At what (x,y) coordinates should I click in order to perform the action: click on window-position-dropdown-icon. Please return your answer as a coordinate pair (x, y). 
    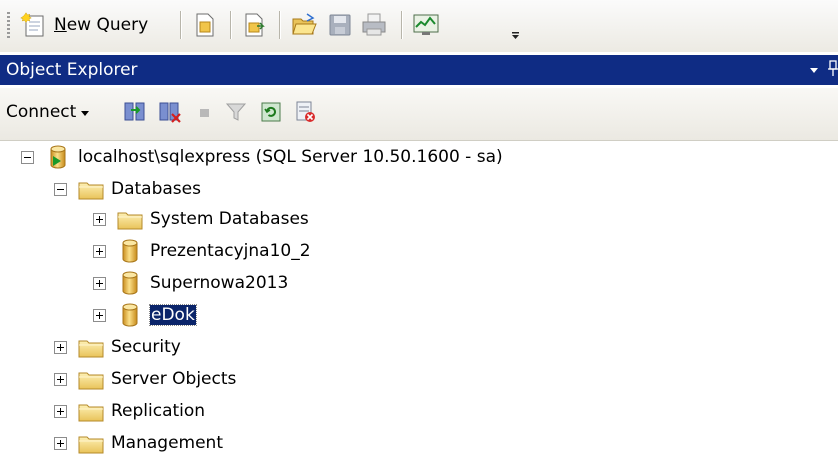
    Looking at the image, I should click on (814, 70).